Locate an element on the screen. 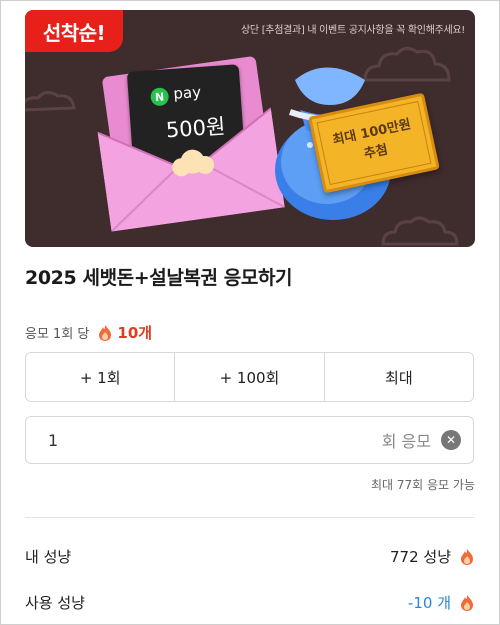 The width and height of the screenshot is (500, 625). max-button: 최대 is located at coordinates (398, 377).